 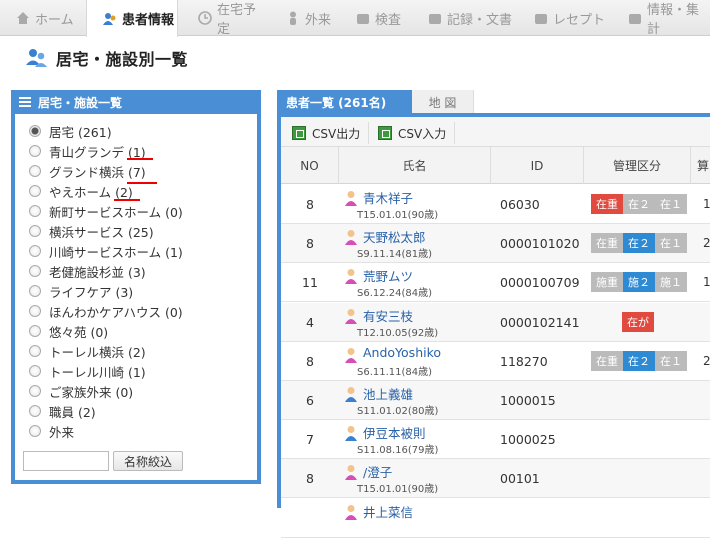 What do you see at coordinates (537, 165) in the screenshot?
I see `column-header-id: ID` at bounding box center [537, 165].